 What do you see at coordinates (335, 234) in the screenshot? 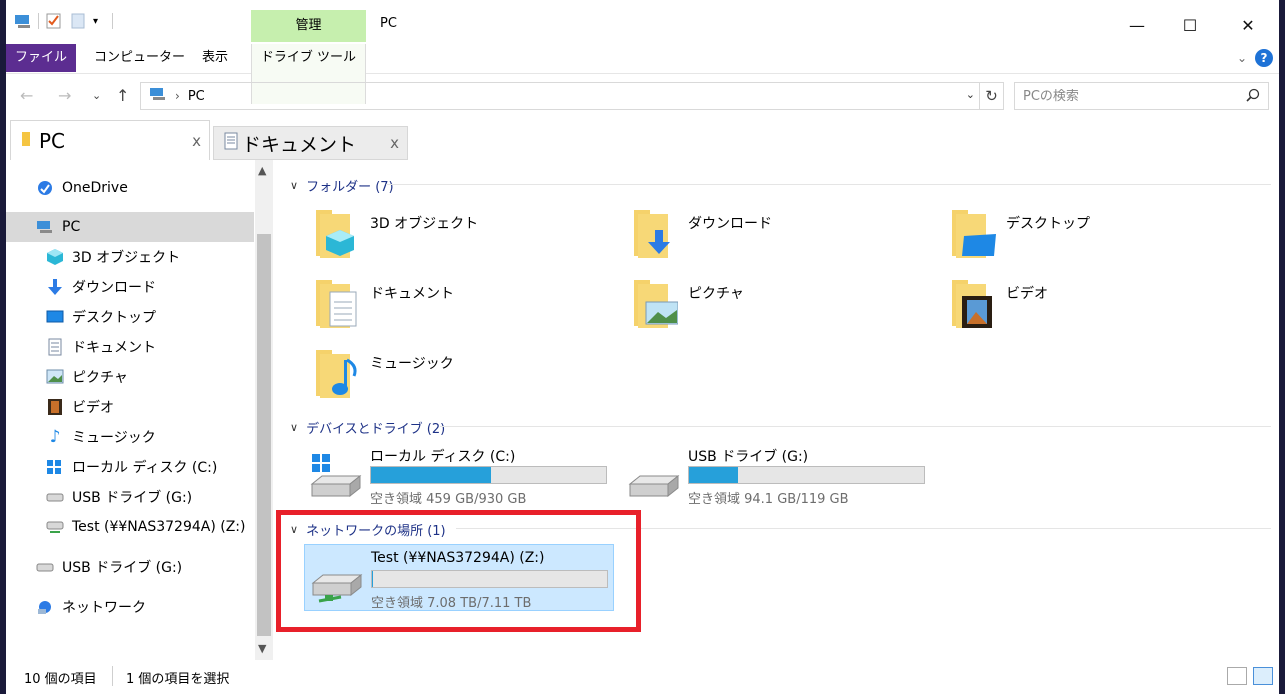
I see `3d-objects-icon` at bounding box center [335, 234].